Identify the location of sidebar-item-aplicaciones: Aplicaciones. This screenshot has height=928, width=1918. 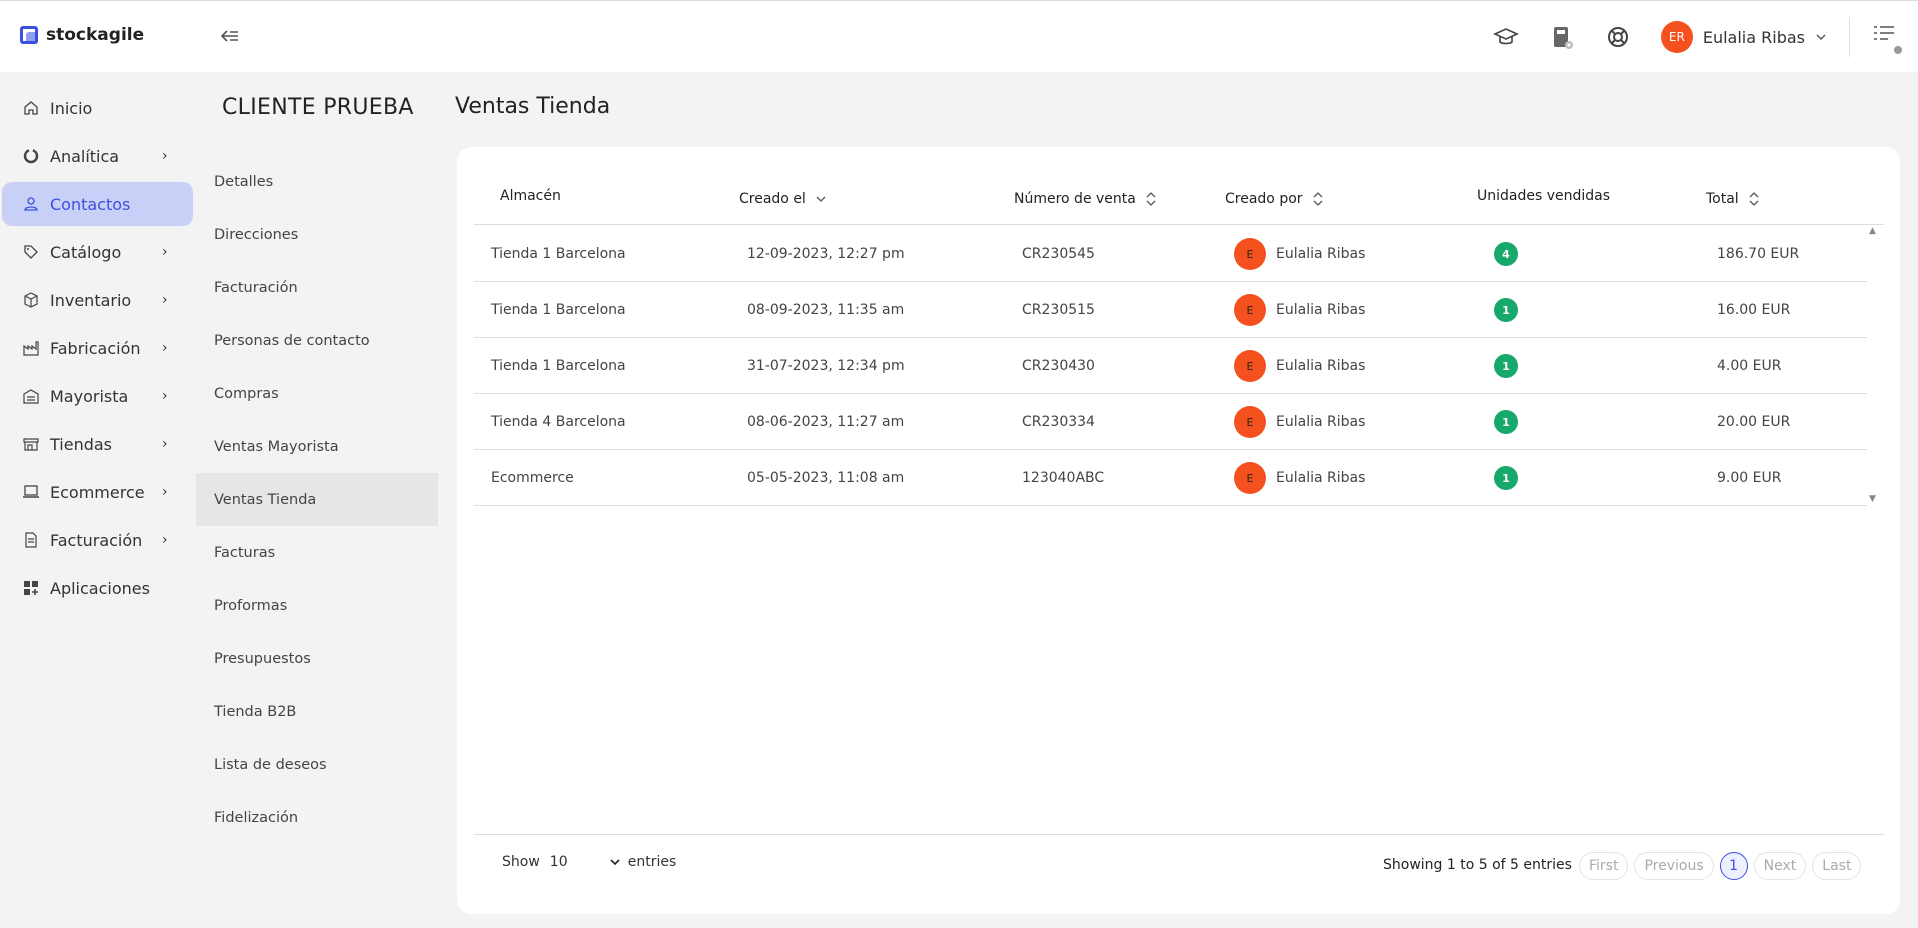
(97, 588).